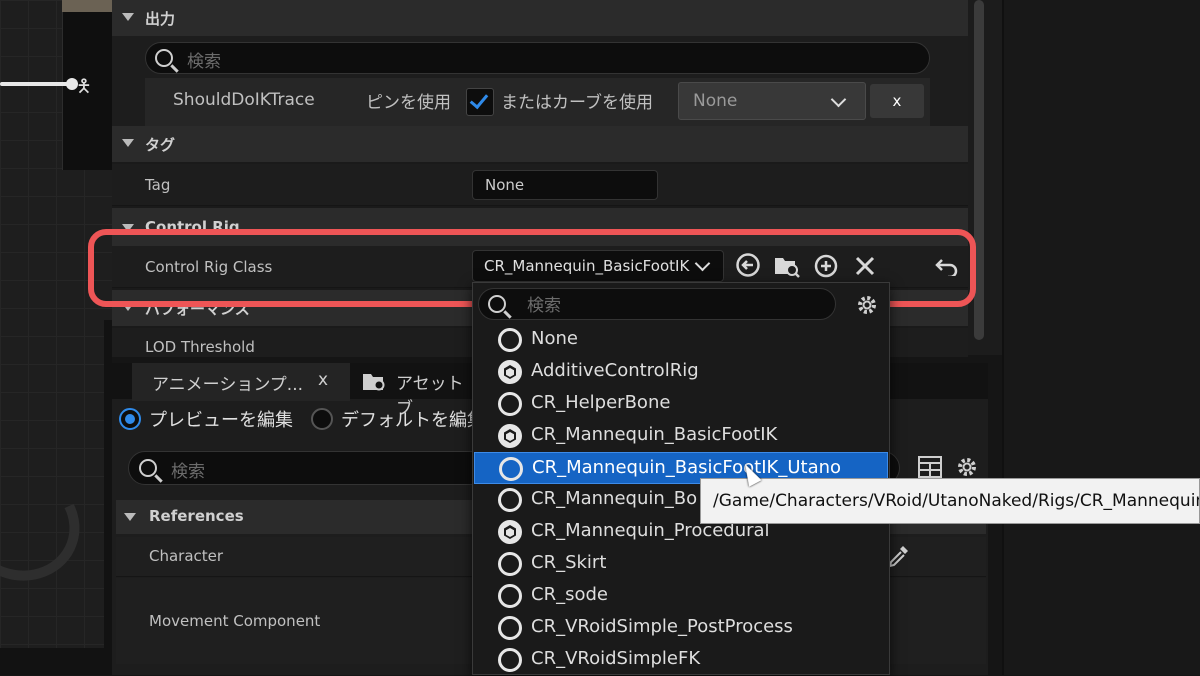 The height and width of the screenshot is (676, 1200). I want to click on curve-combo: None, so click(772, 101).